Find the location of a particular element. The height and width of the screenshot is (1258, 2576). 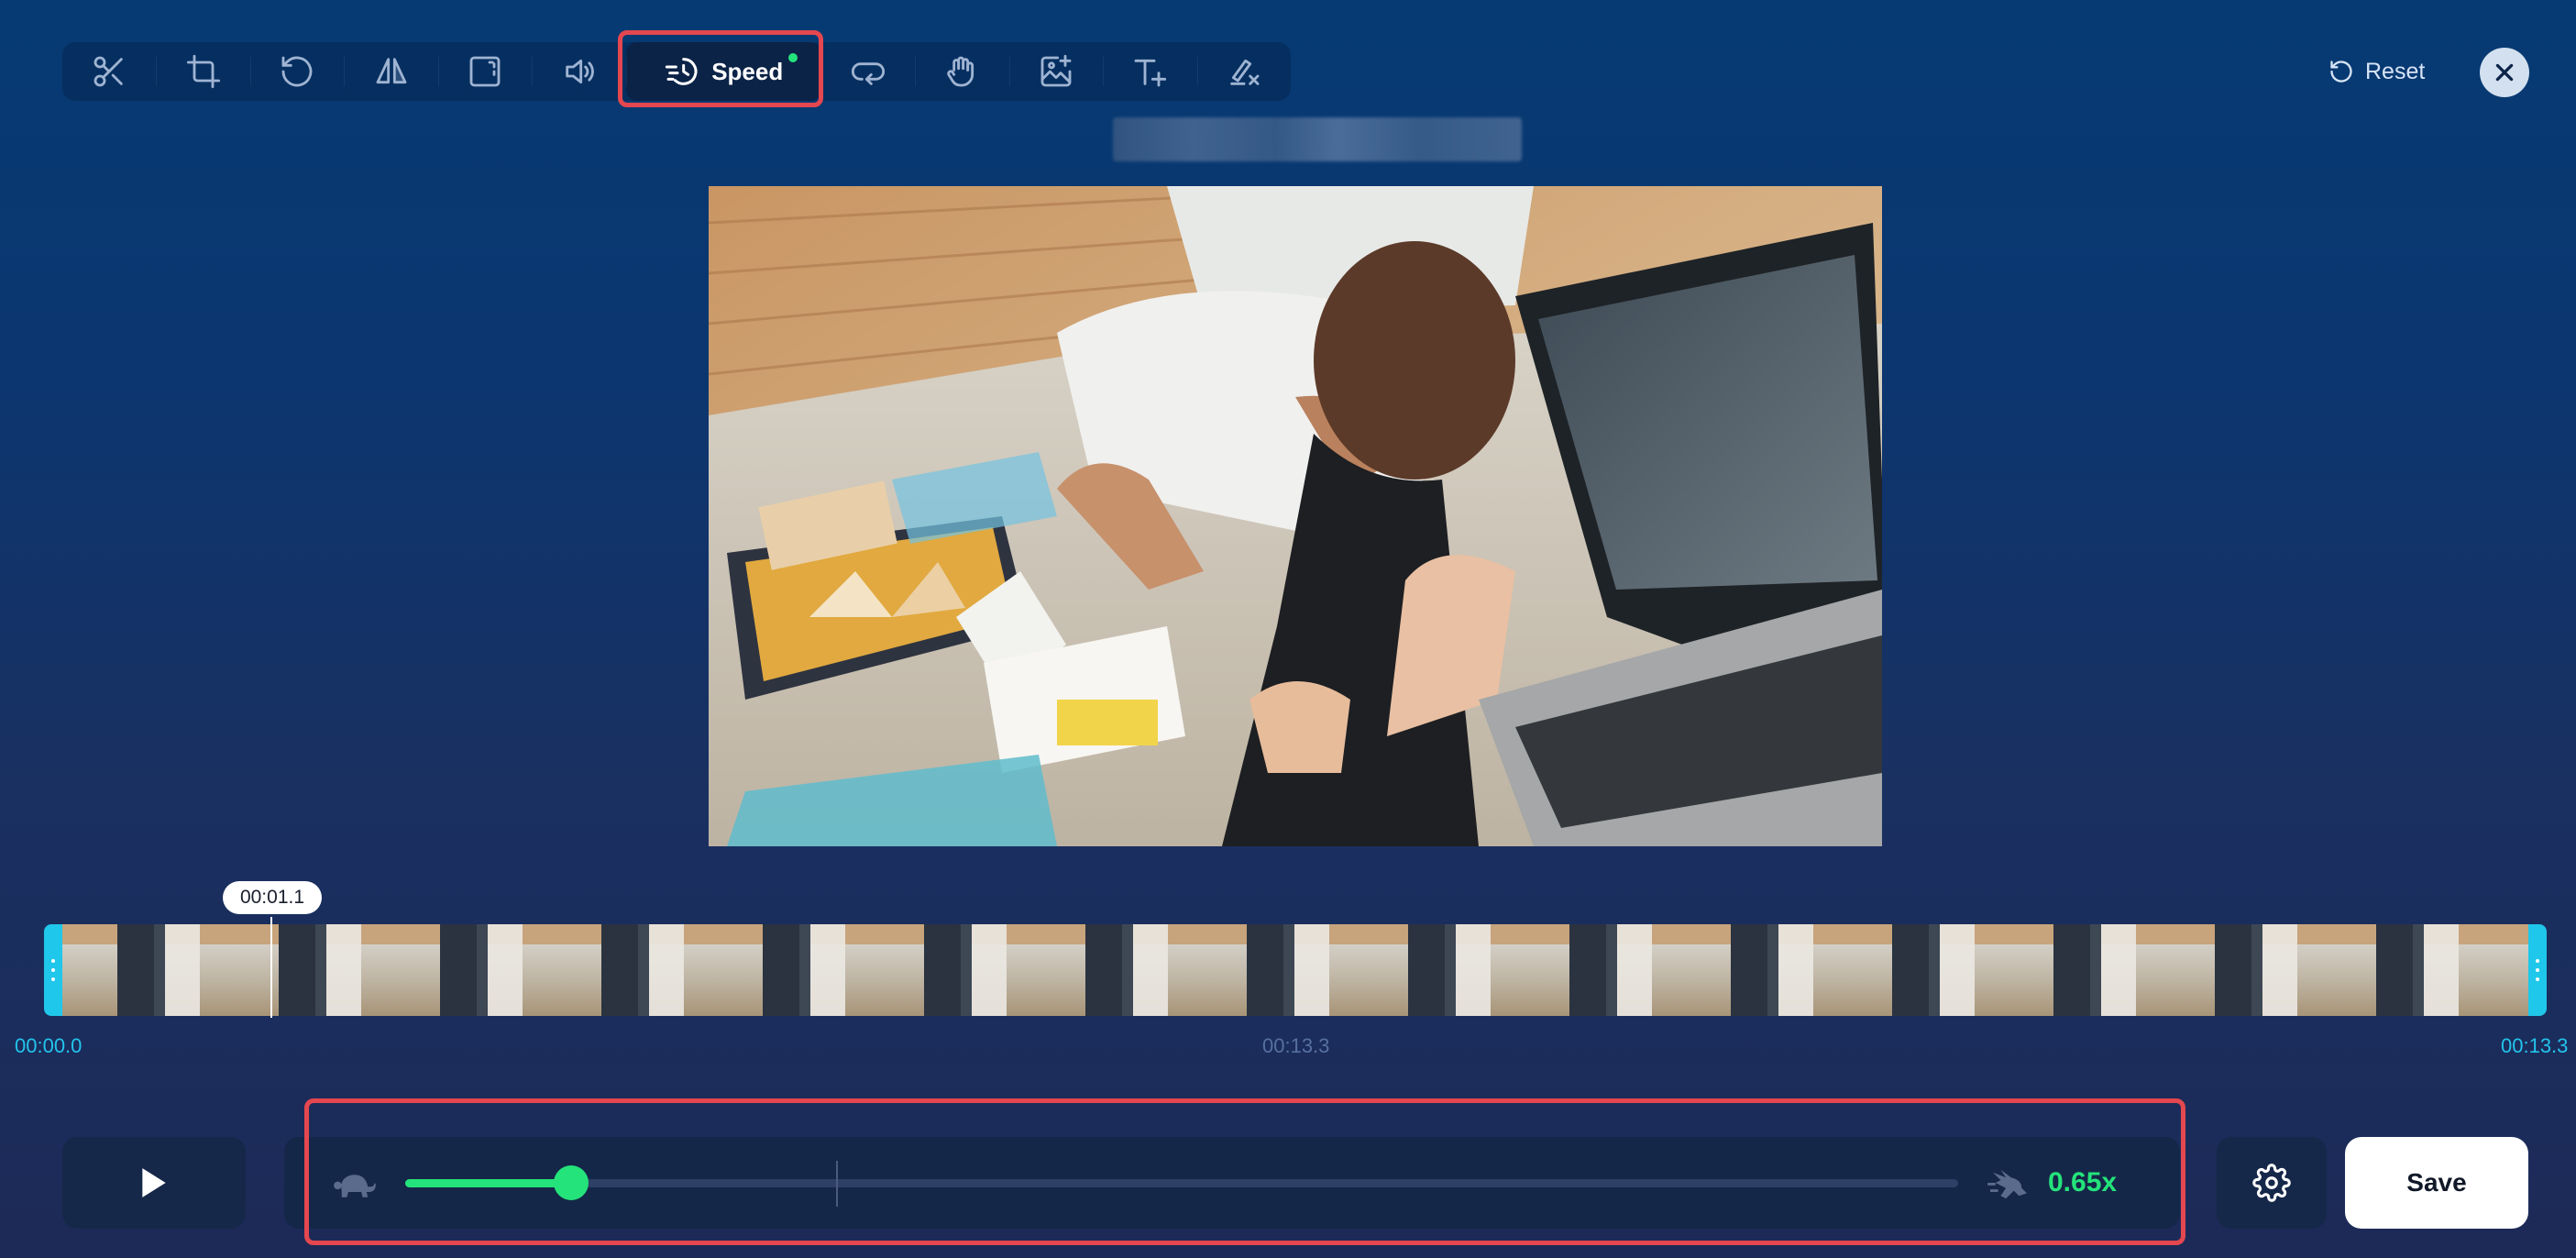

add-image-tool-button is located at coordinates (1056, 71).